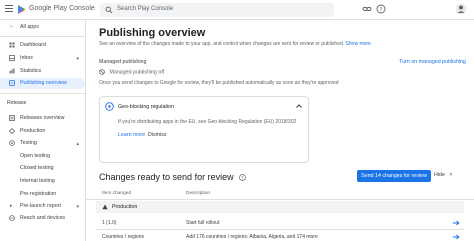 The height and width of the screenshot is (241, 474). Describe the element at coordinates (131, 72) in the screenshot. I see `managed-publishing-status: Managed publishing off` at that location.